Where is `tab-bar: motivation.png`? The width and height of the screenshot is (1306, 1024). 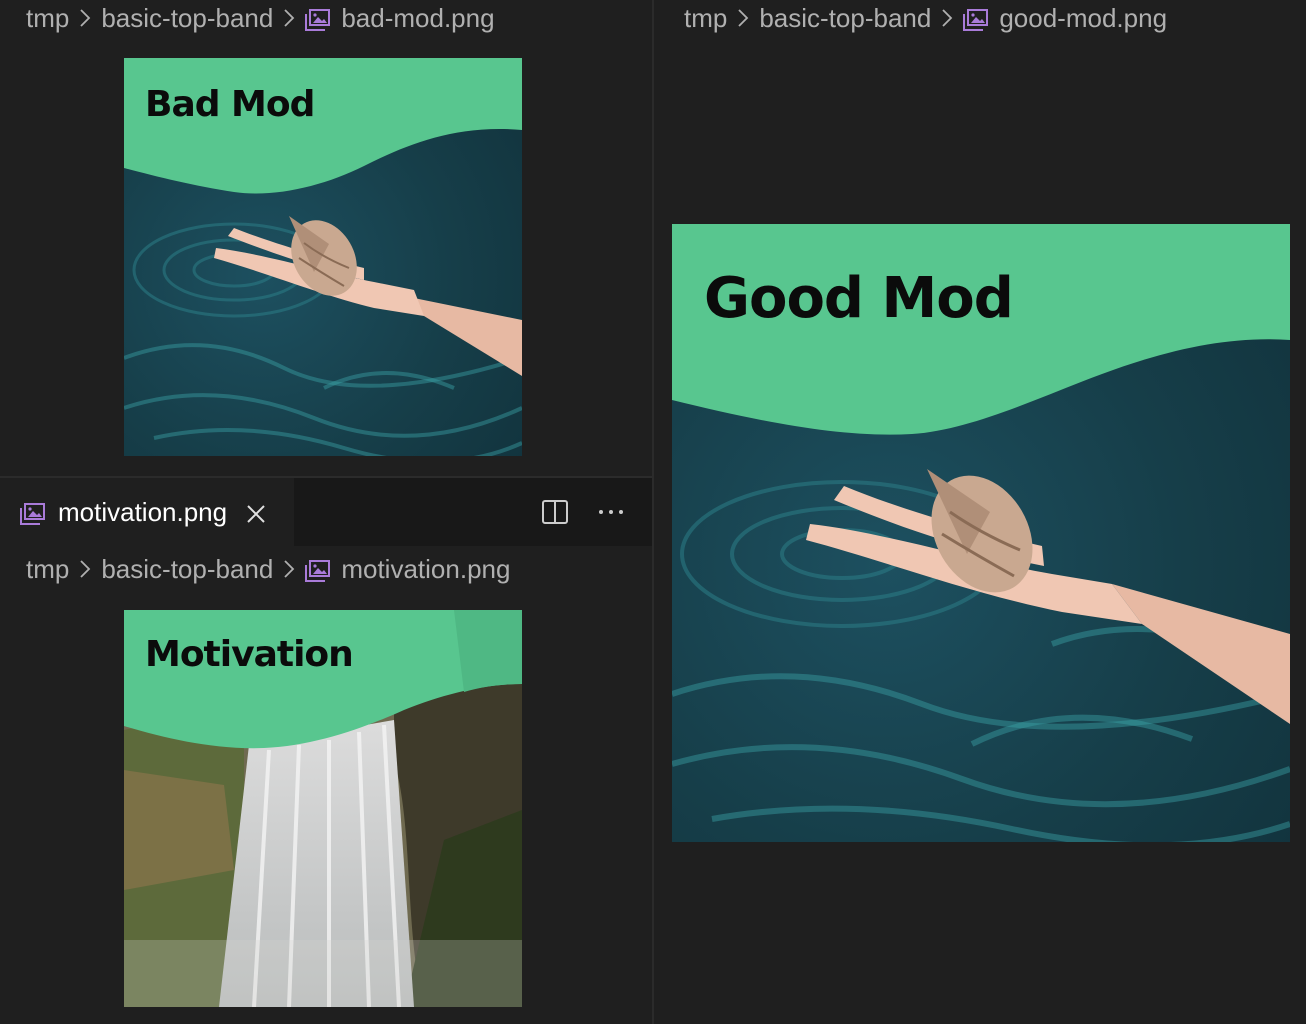
tab-bar: motivation.png is located at coordinates (326, 512).